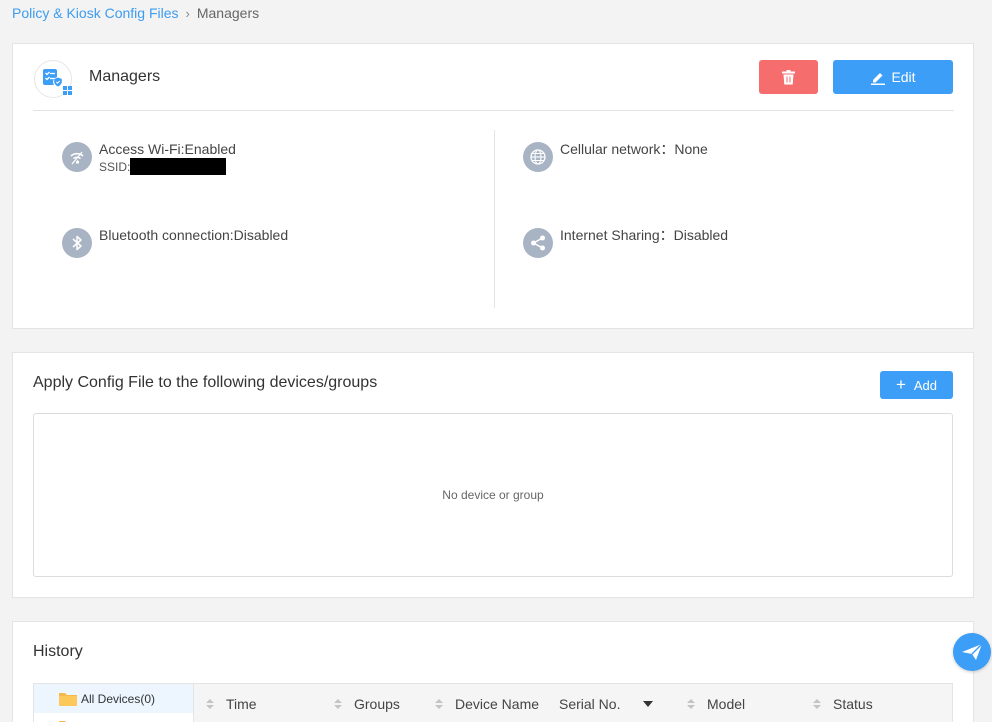  I want to click on folder-icon, so click(68, 699).